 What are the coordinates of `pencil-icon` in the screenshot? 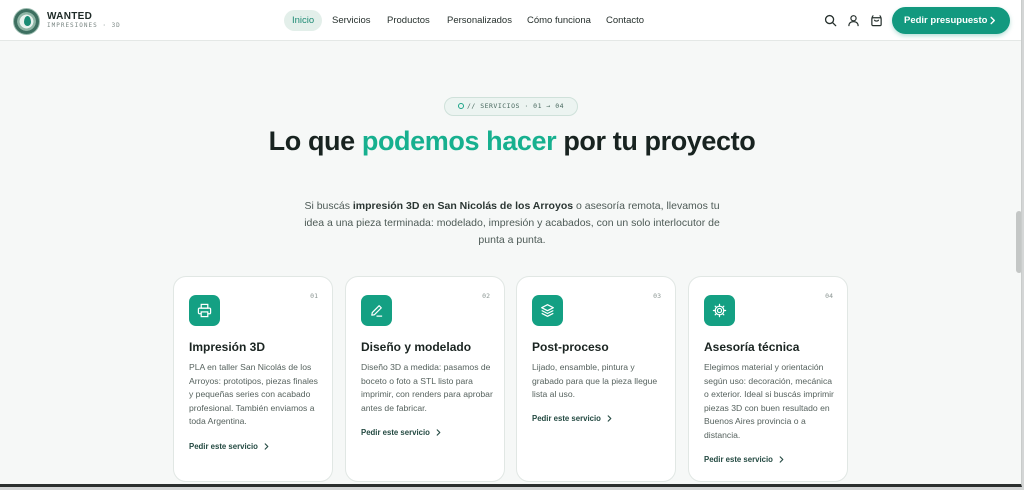 It's located at (377, 311).